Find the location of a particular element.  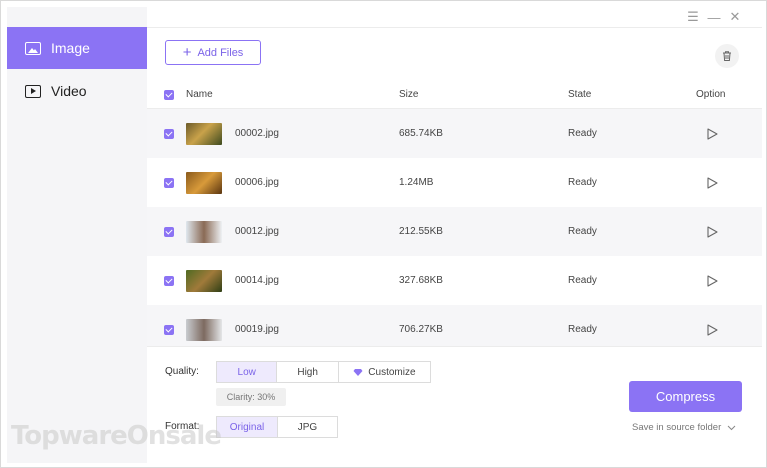

sidebar-item-video: Video is located at coordinates (77, 91).